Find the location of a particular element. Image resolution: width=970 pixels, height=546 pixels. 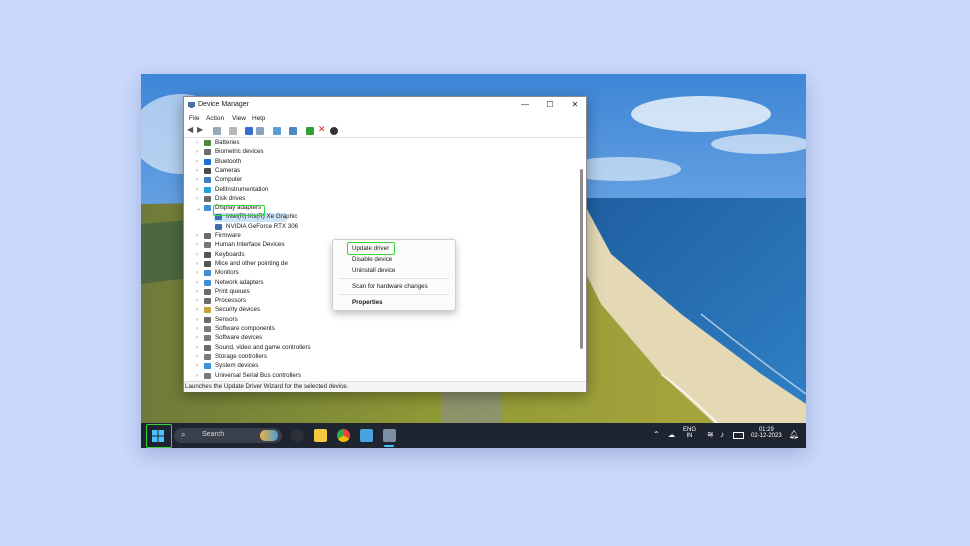

language-indicator: ENG IN is located at coordinates (689, 433).